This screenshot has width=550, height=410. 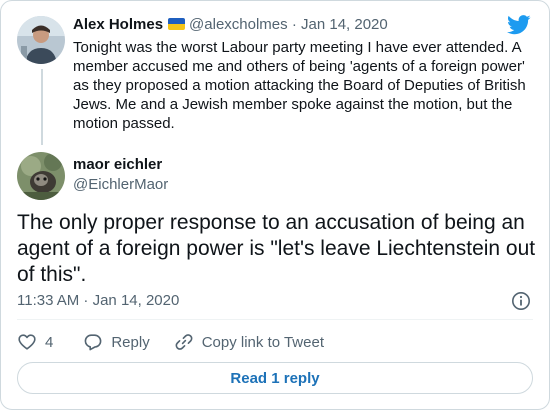 I want to click on reply-button: Reply, so click(x=116, y=342).